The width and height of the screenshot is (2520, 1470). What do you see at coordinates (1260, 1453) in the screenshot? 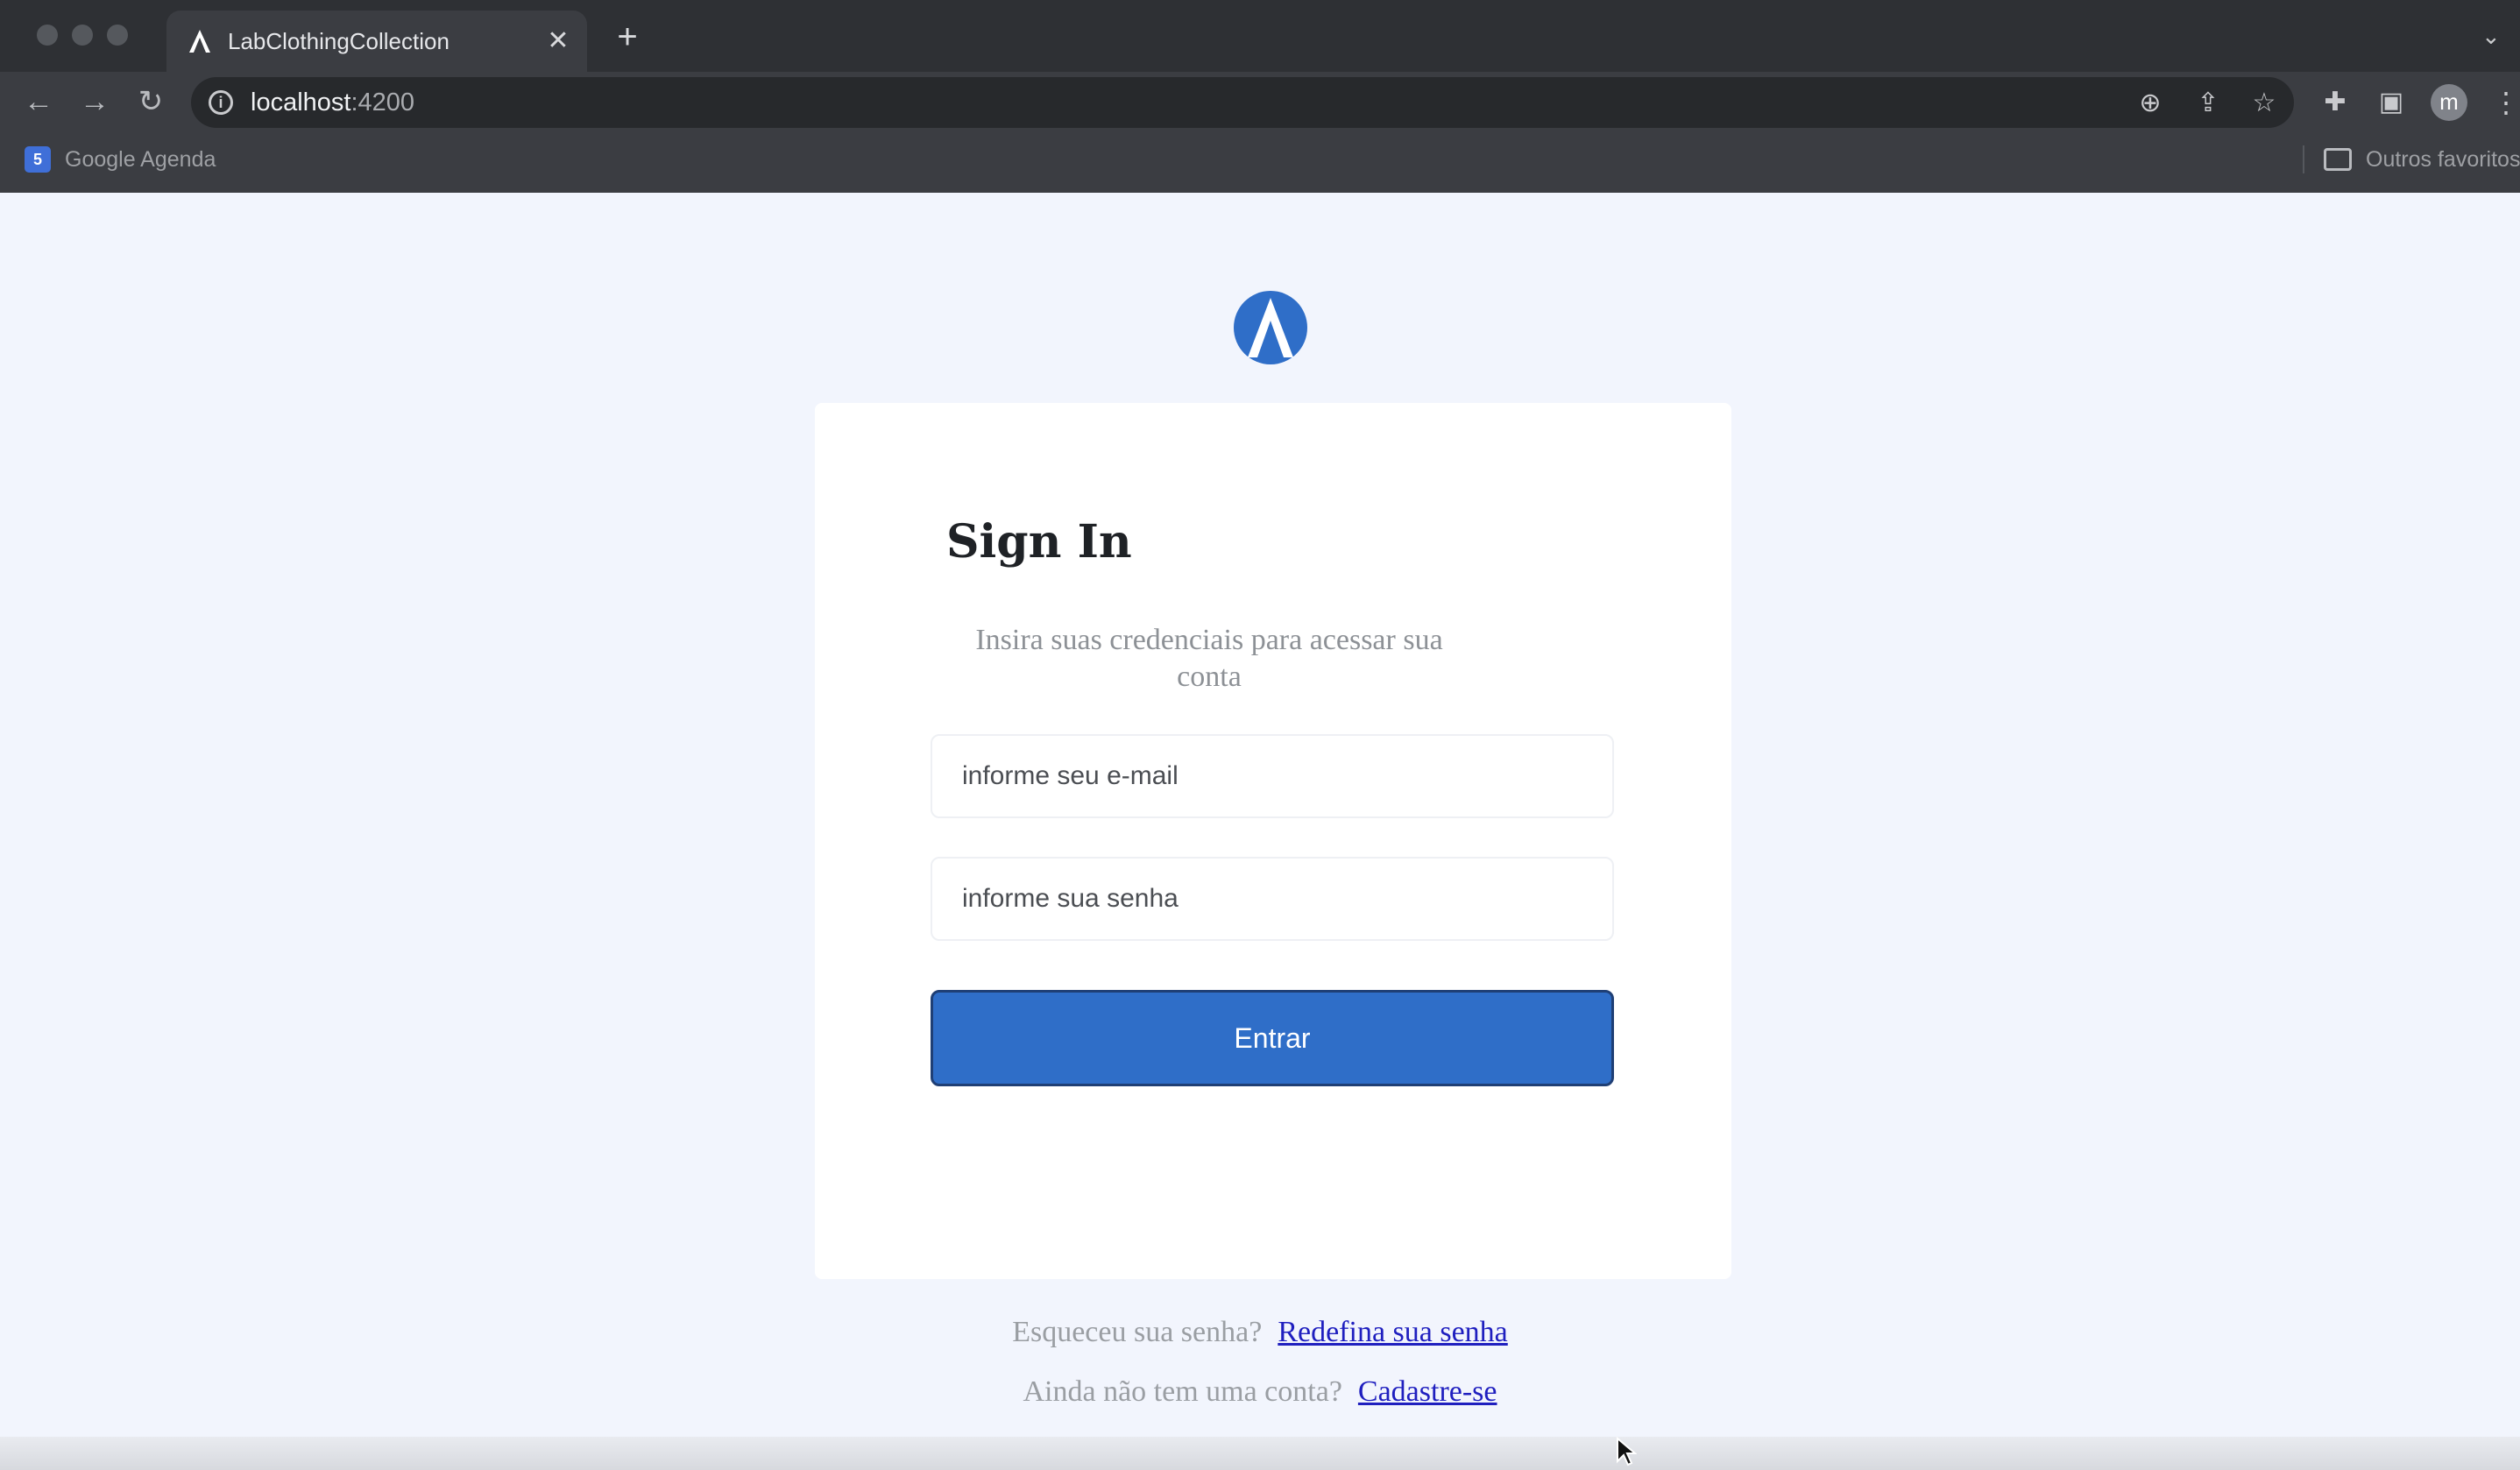
I see `window-bottom-edge` at bounding box center [1260, 1453].